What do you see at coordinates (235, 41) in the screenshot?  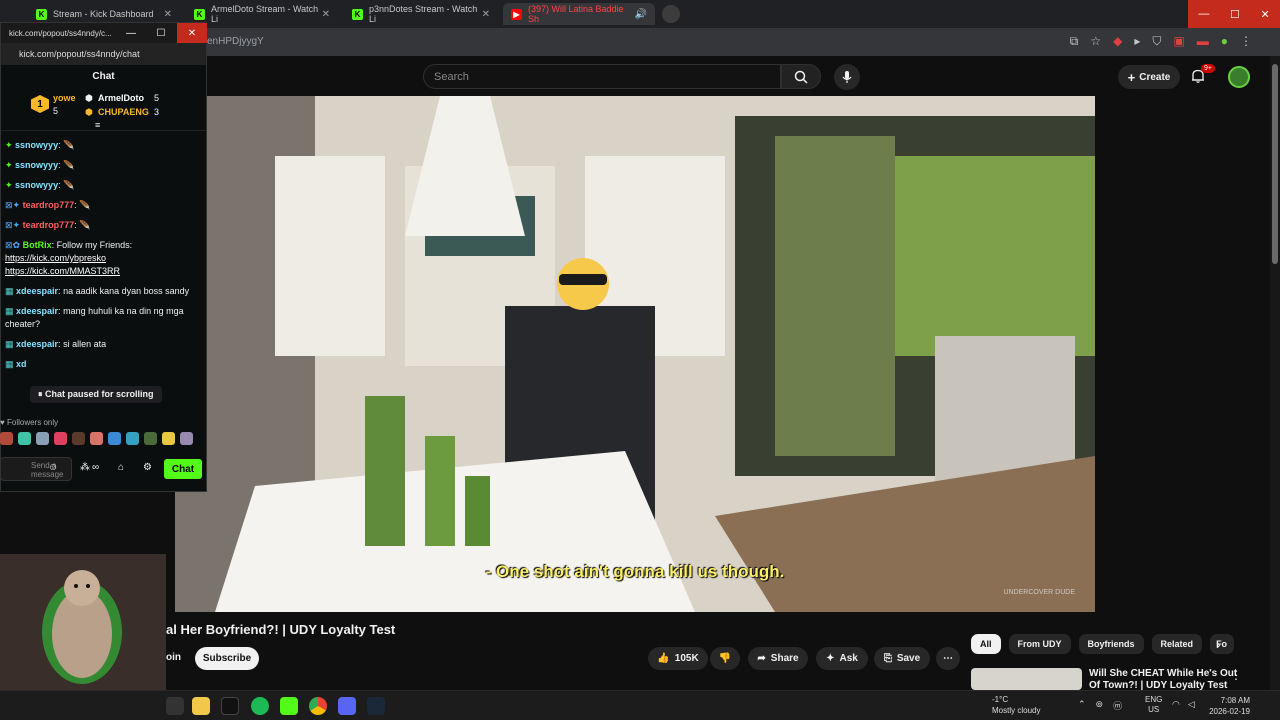 I see `url-text: enHPDjyygY` at bounding box center [235, 41].